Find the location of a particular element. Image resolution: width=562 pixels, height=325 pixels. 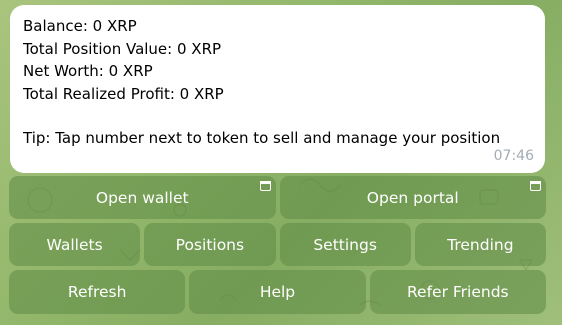

trending-button: Trending is located at coordinates (480, 244).